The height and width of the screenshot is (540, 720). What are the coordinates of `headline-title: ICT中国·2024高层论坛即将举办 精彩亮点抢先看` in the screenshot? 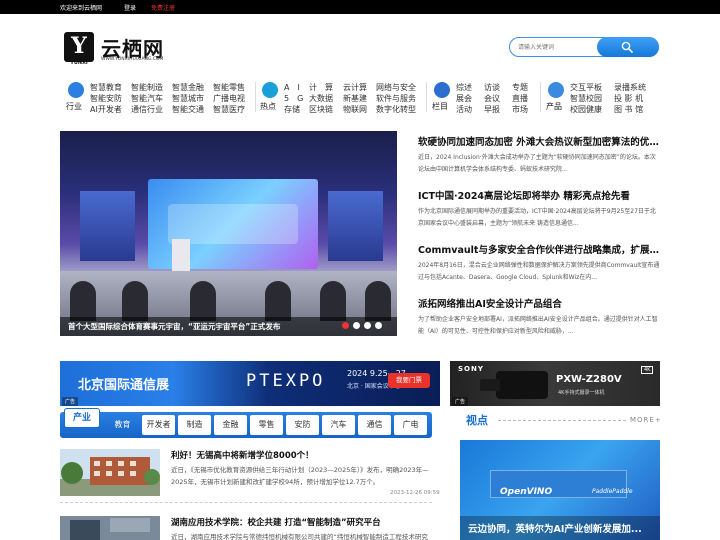 It's located at (539, 195).